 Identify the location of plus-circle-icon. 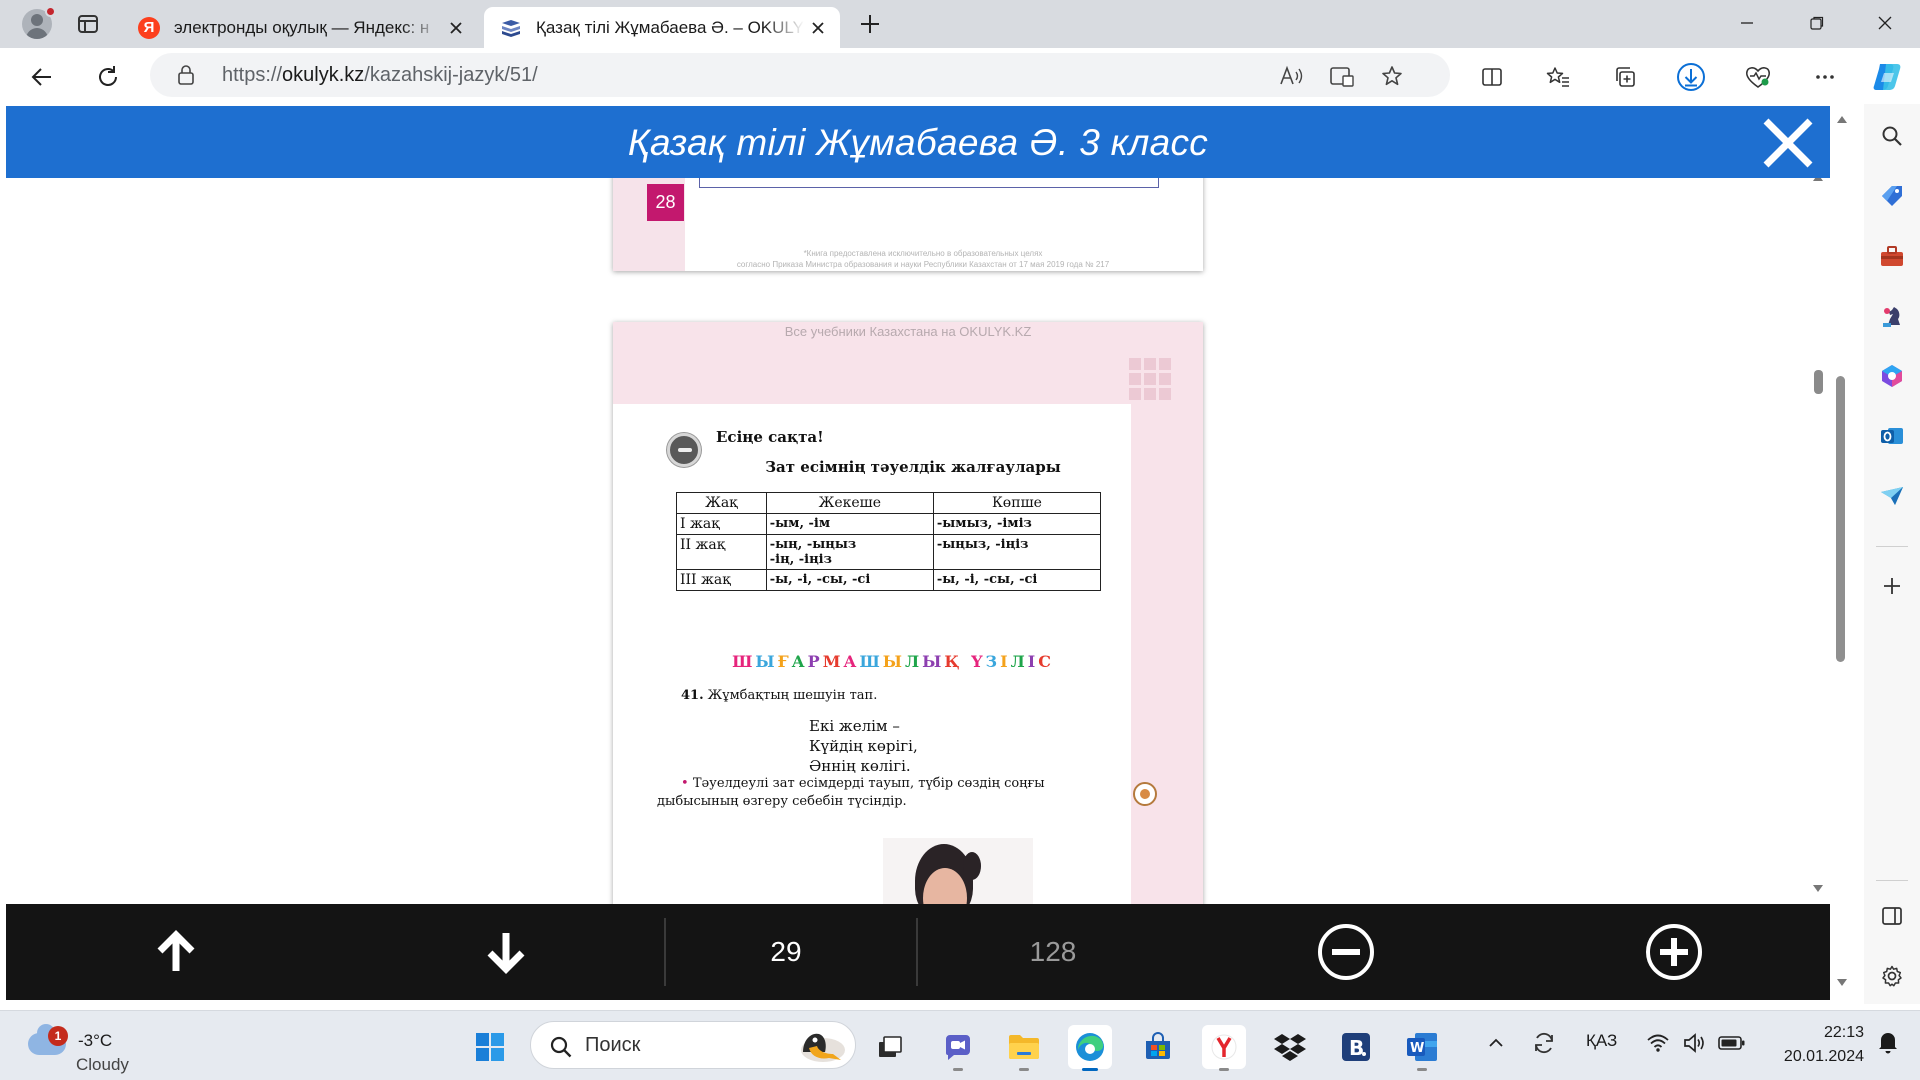
(1674, 952).